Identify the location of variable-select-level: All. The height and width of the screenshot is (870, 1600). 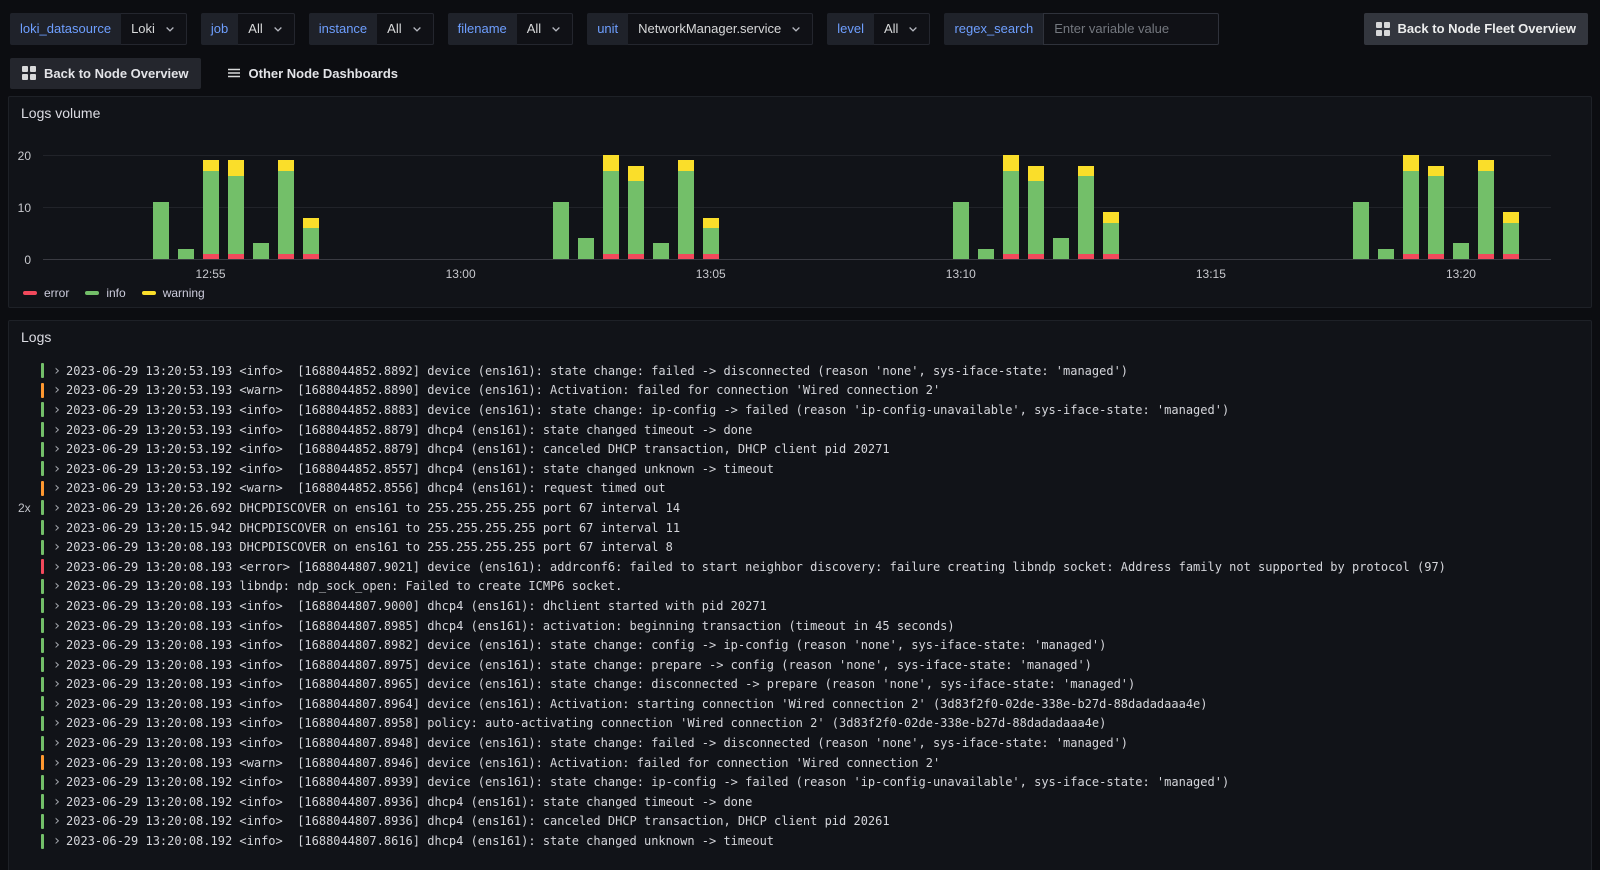
(902, 28).